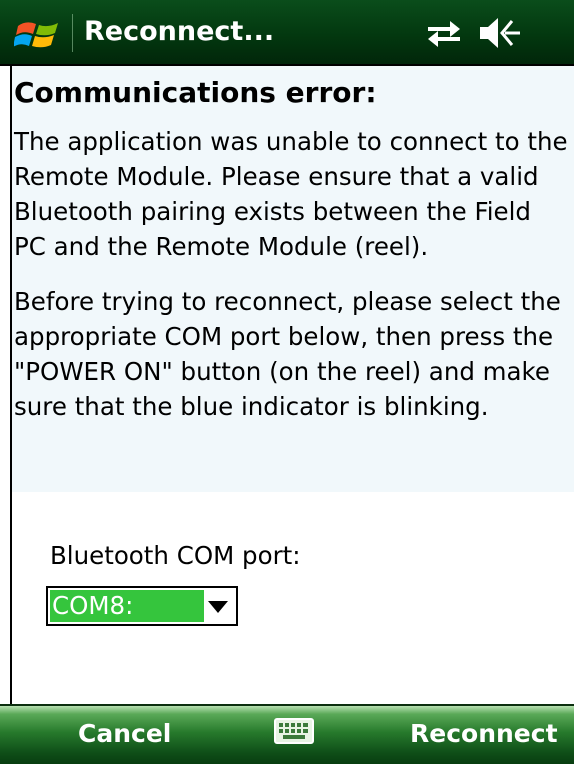  I want to click on softkey-bar: Cancel Reconnect, so click(287, 734).